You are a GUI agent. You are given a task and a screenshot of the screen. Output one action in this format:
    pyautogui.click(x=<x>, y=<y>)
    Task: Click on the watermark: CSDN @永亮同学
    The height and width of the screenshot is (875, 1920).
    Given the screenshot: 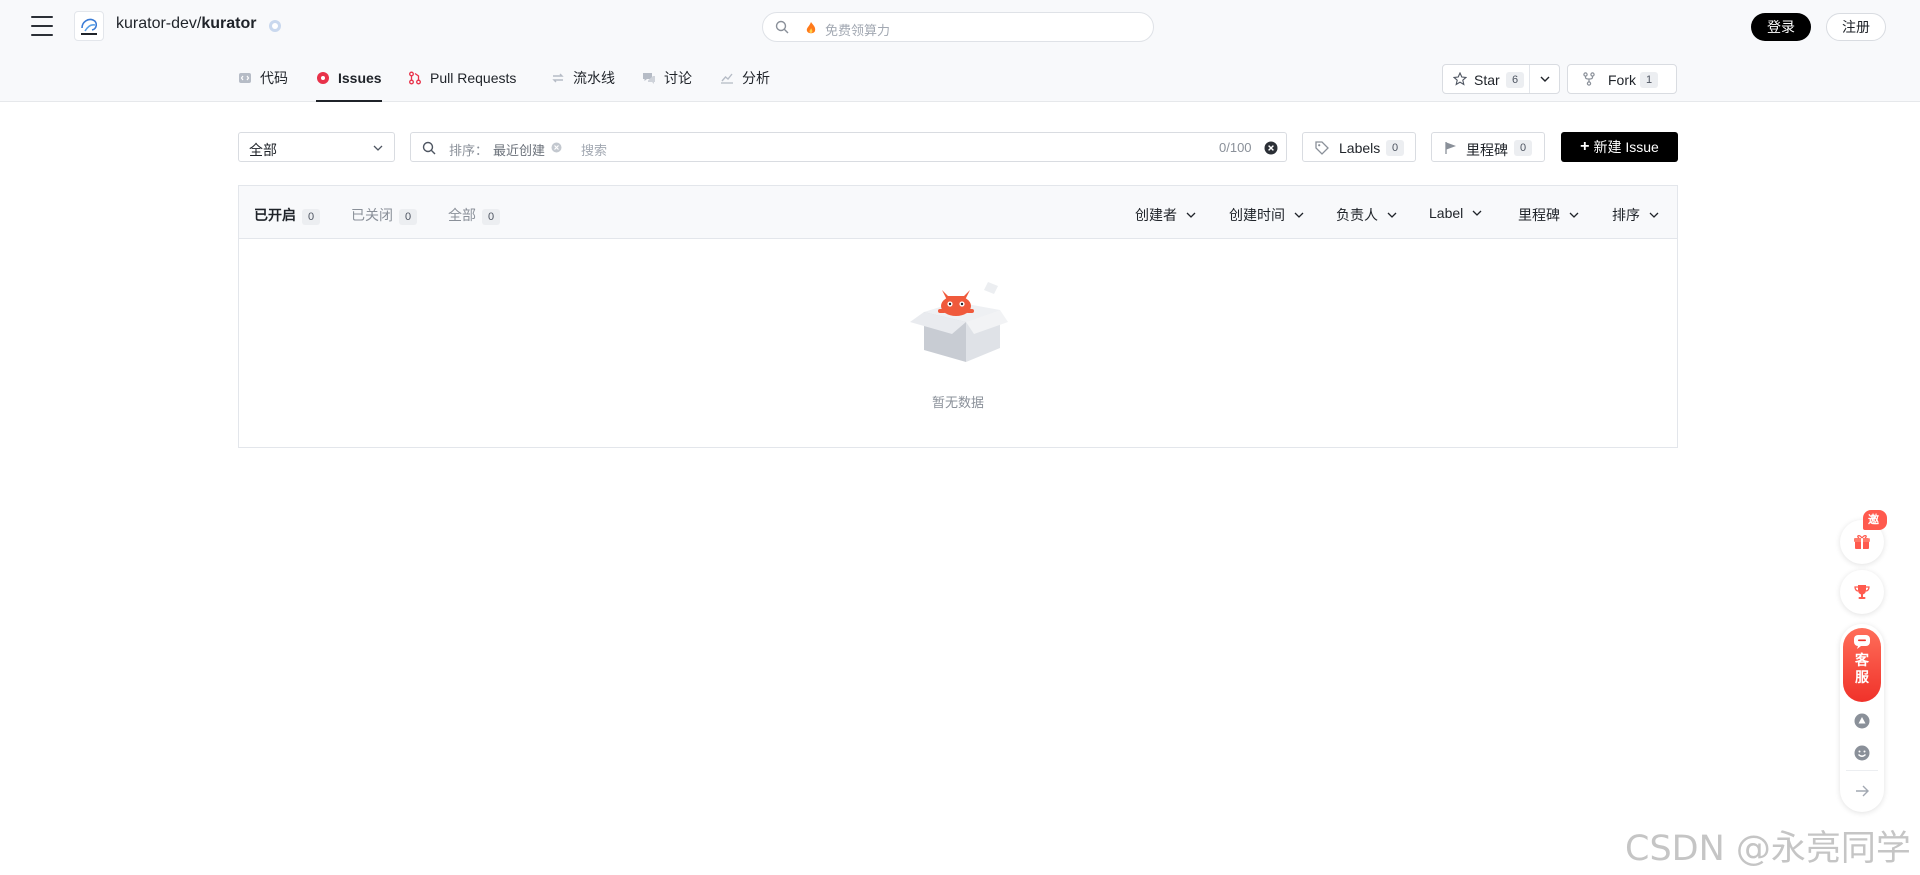 What is the action you would take?
    pyautogui.click(x=1768, y=849)
    